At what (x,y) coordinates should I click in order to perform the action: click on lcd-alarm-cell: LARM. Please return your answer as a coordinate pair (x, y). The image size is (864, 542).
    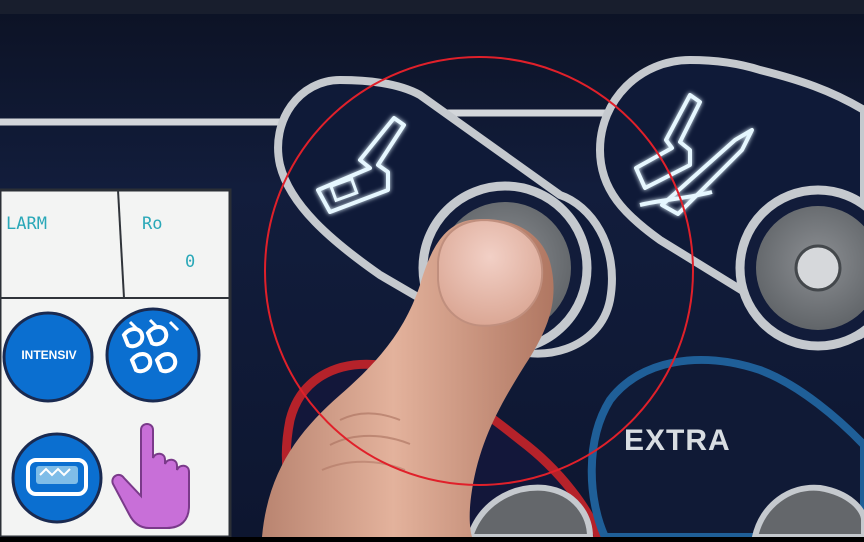
    Looking at the image, I should click on (26, 224).